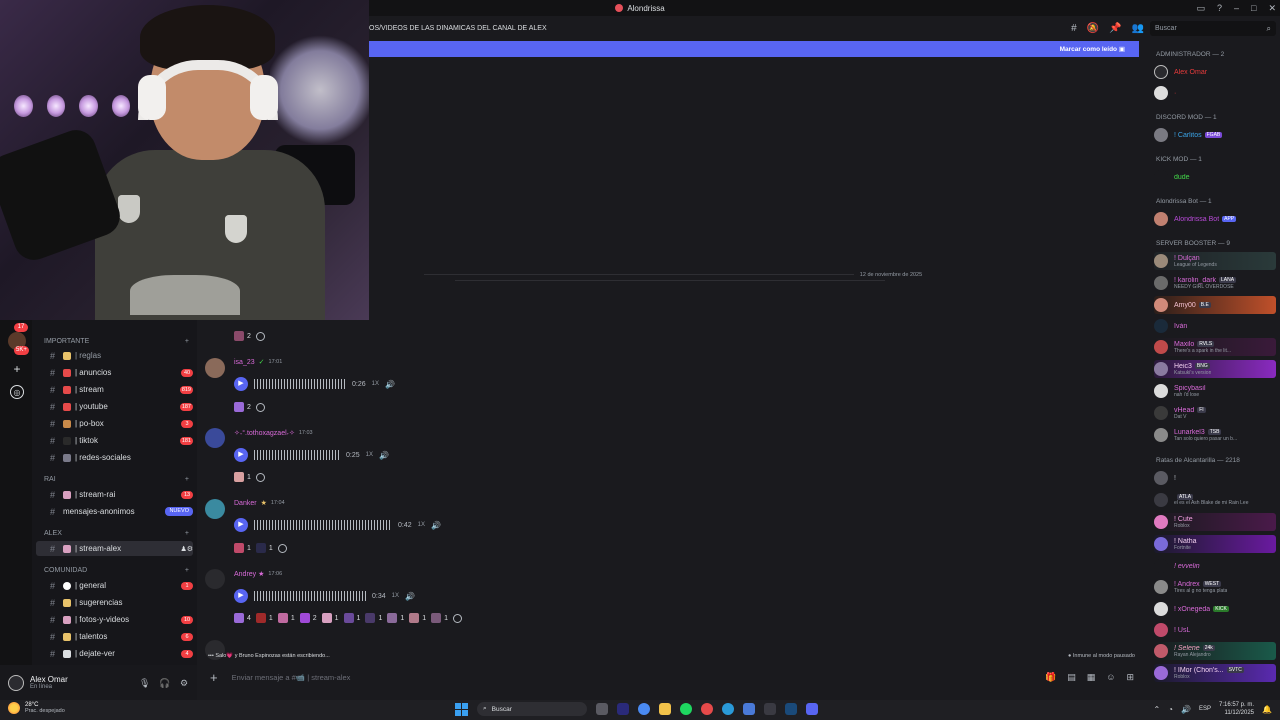 This screenshot has height=720, width=1280. I want to click on channel-stream-rai: # | stream-rai 13, so click(114, 494).